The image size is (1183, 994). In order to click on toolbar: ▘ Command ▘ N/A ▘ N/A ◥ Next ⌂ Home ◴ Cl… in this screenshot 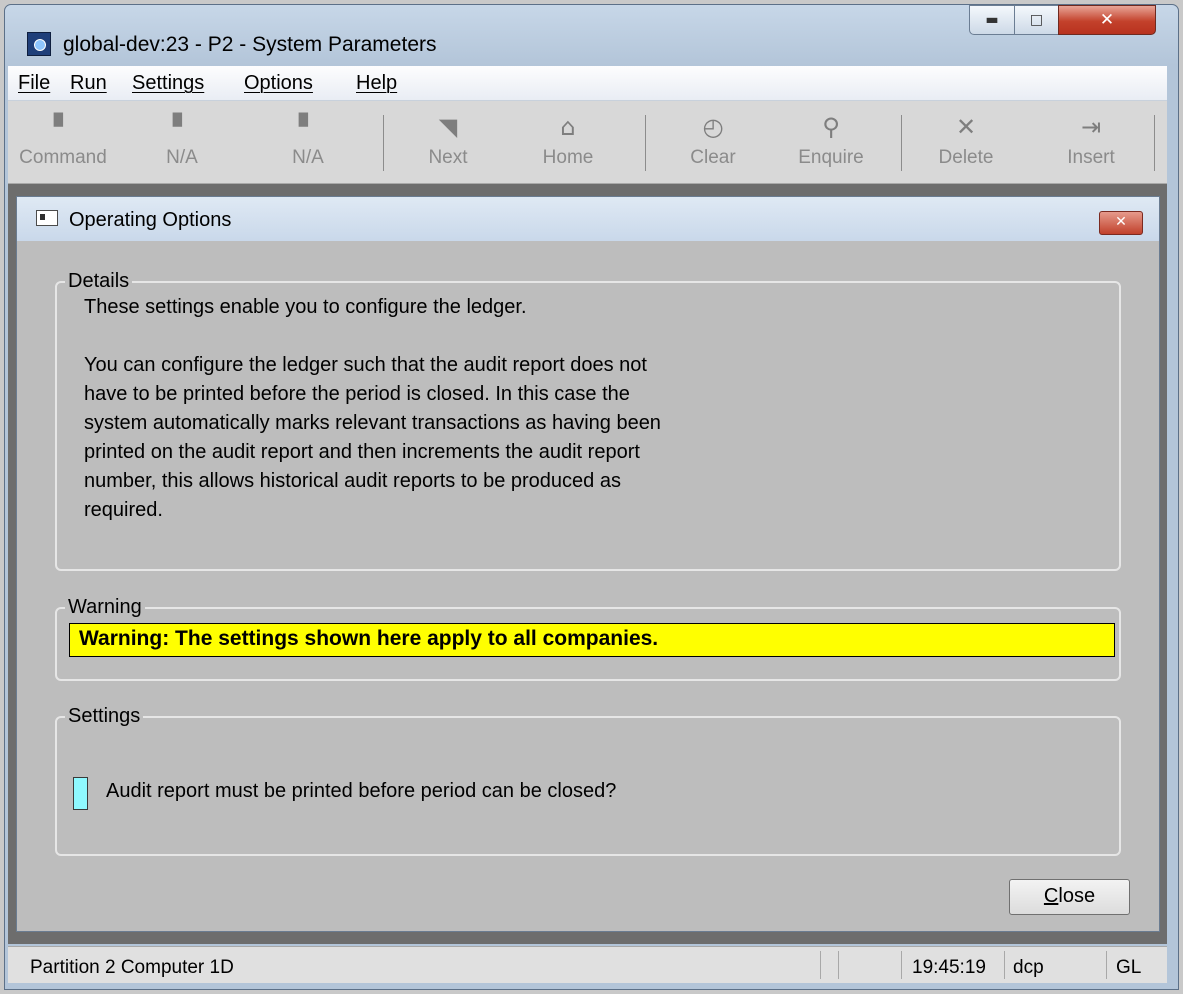, I will do `click(587, 142)`.